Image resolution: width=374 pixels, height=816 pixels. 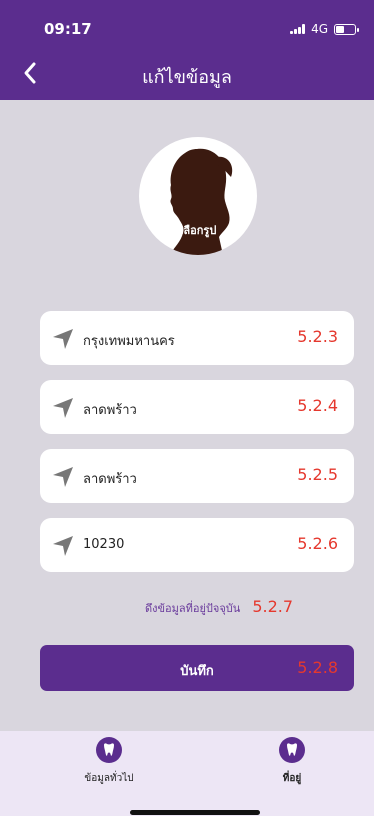 I want to click on annotation-tag: 5.2.5, so click(x=317, y=474).